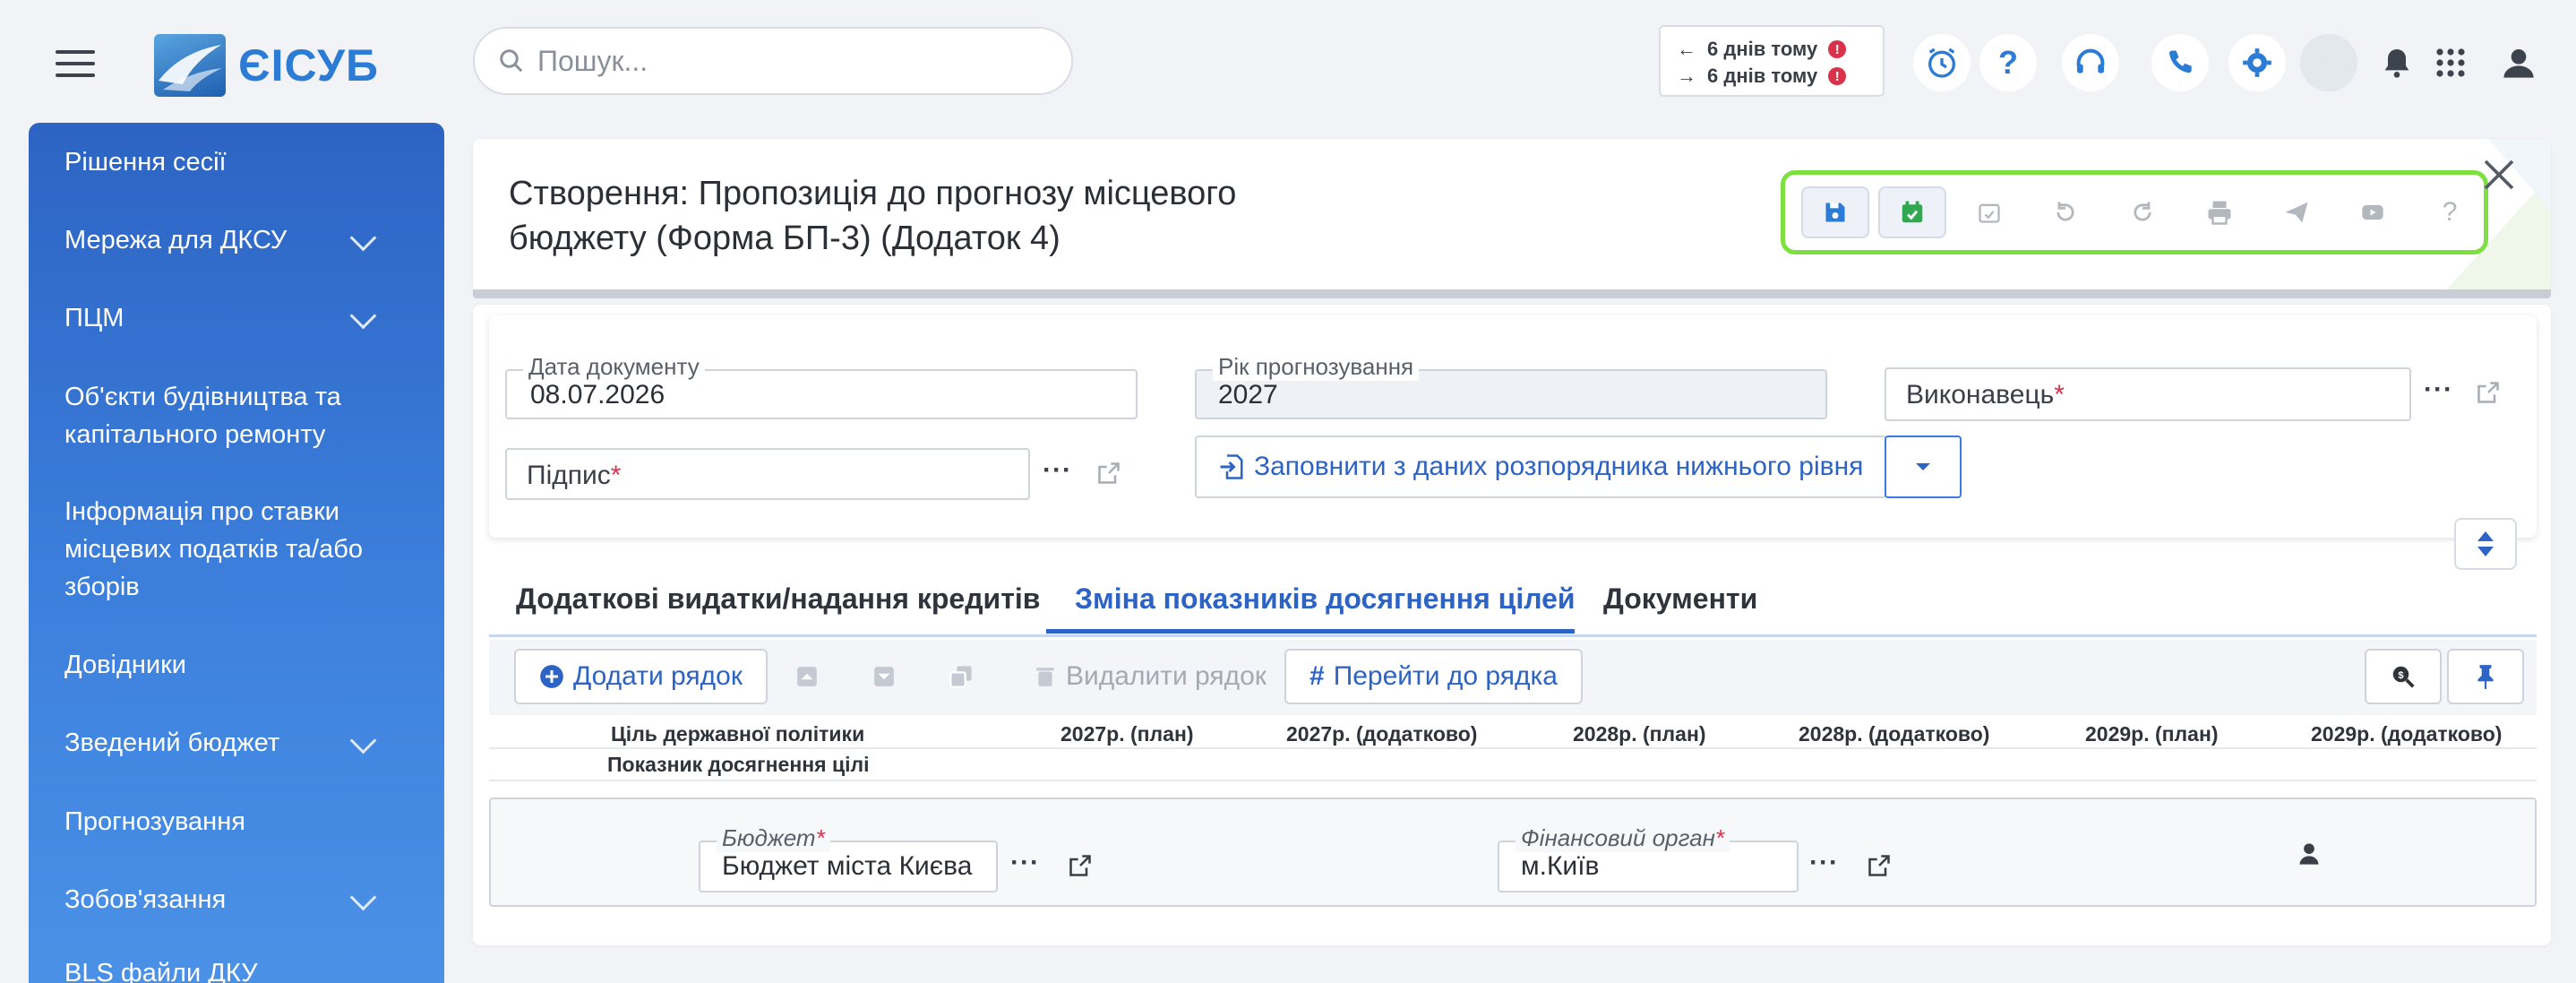 This screenshot has width=2576, height=983. I want to click on global-search, so click(773, 61).